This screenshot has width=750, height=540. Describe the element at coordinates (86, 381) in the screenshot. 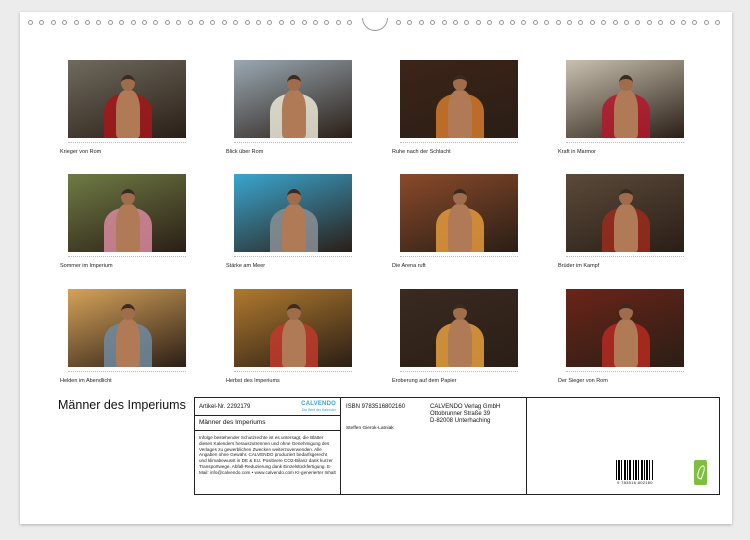

I see `month-caption: Helden im Abendlicht` at that location.